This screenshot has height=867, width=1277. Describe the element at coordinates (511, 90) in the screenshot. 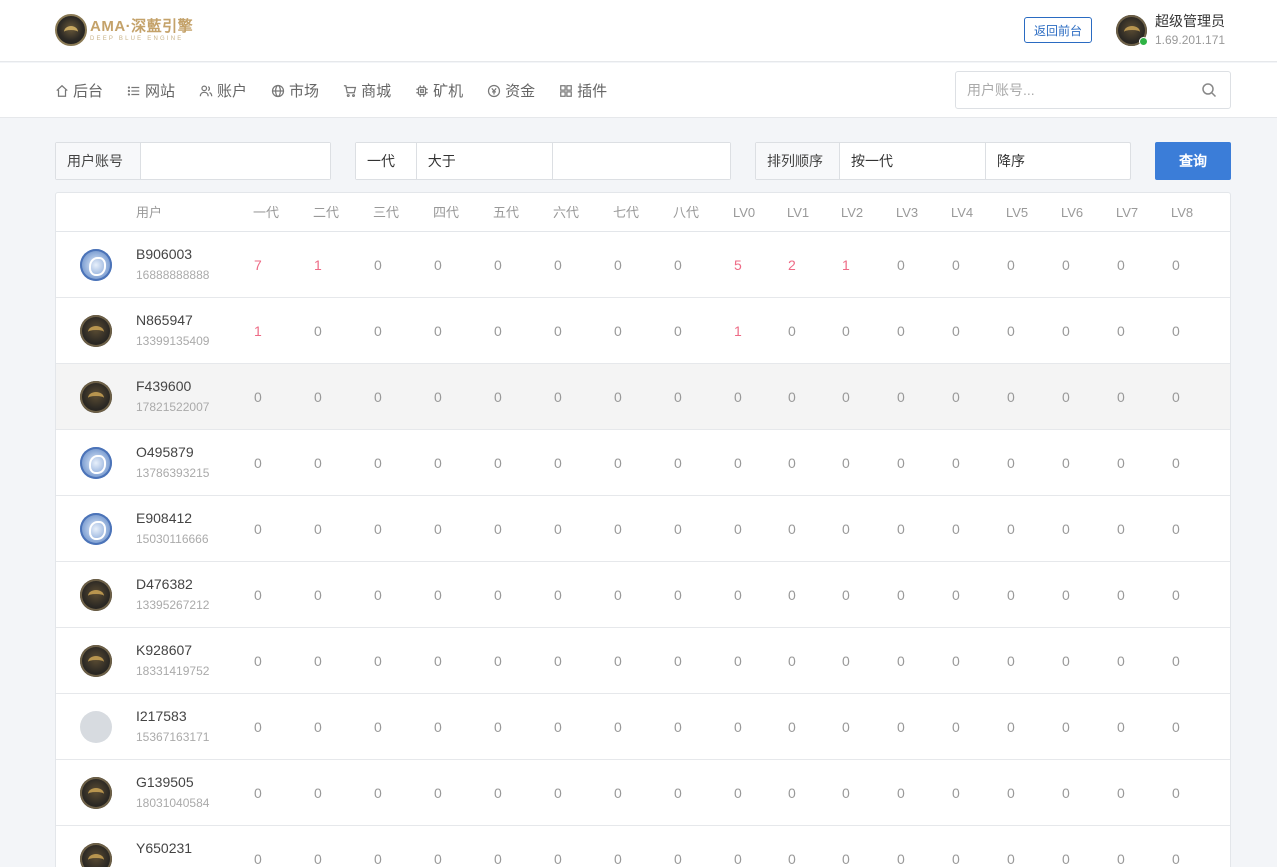

I see `nav-item-6: 资金` at that location.